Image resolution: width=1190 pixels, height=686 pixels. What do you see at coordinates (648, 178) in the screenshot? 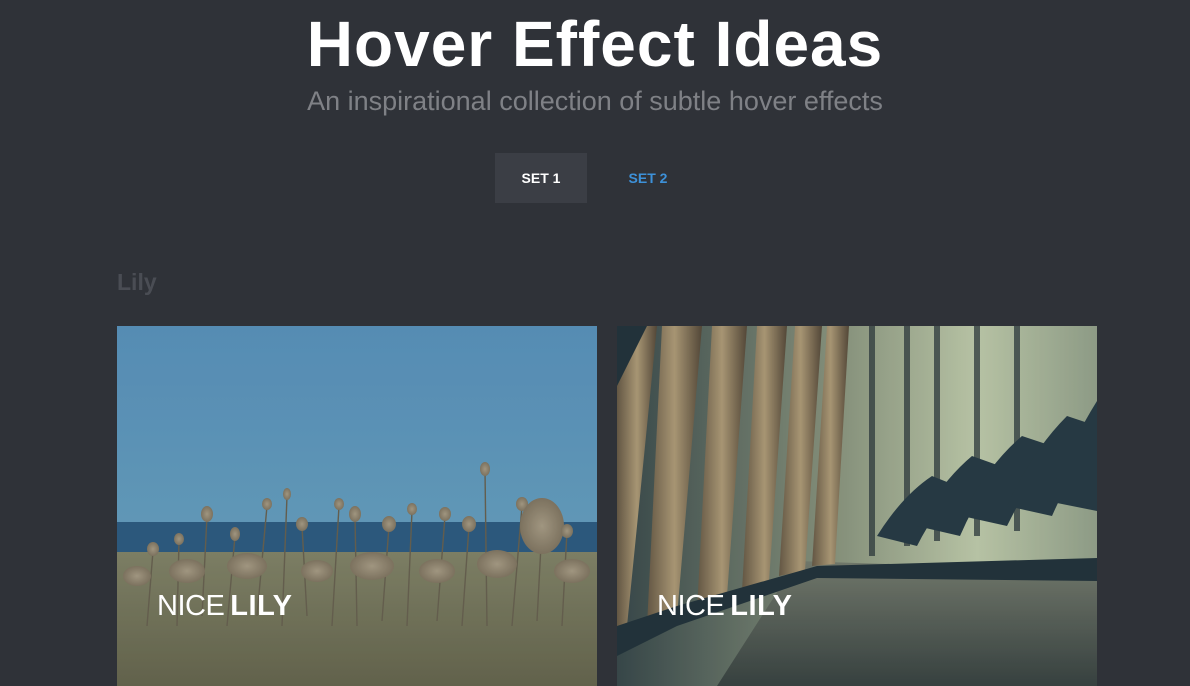
I see `nav-set-2-link: SET 2` at bounding box center [648, 178].